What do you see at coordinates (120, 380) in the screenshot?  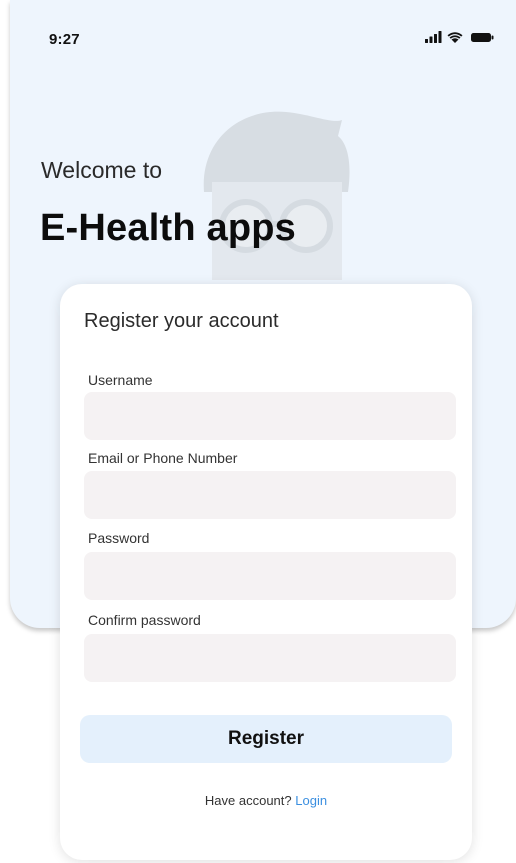 I see `username-label: Username` at bounding box center [120, 380].